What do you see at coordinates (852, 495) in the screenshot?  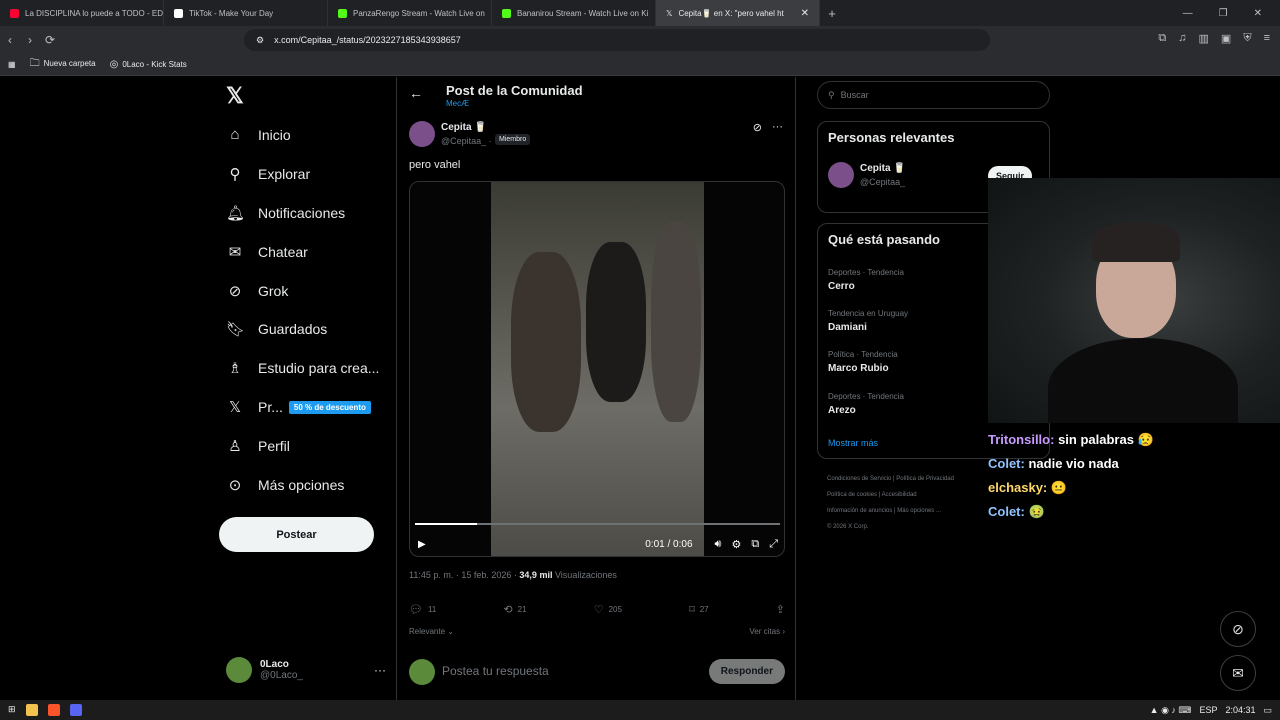 I see `footer-link: Política de cookies` at bounding box center [852, 495].